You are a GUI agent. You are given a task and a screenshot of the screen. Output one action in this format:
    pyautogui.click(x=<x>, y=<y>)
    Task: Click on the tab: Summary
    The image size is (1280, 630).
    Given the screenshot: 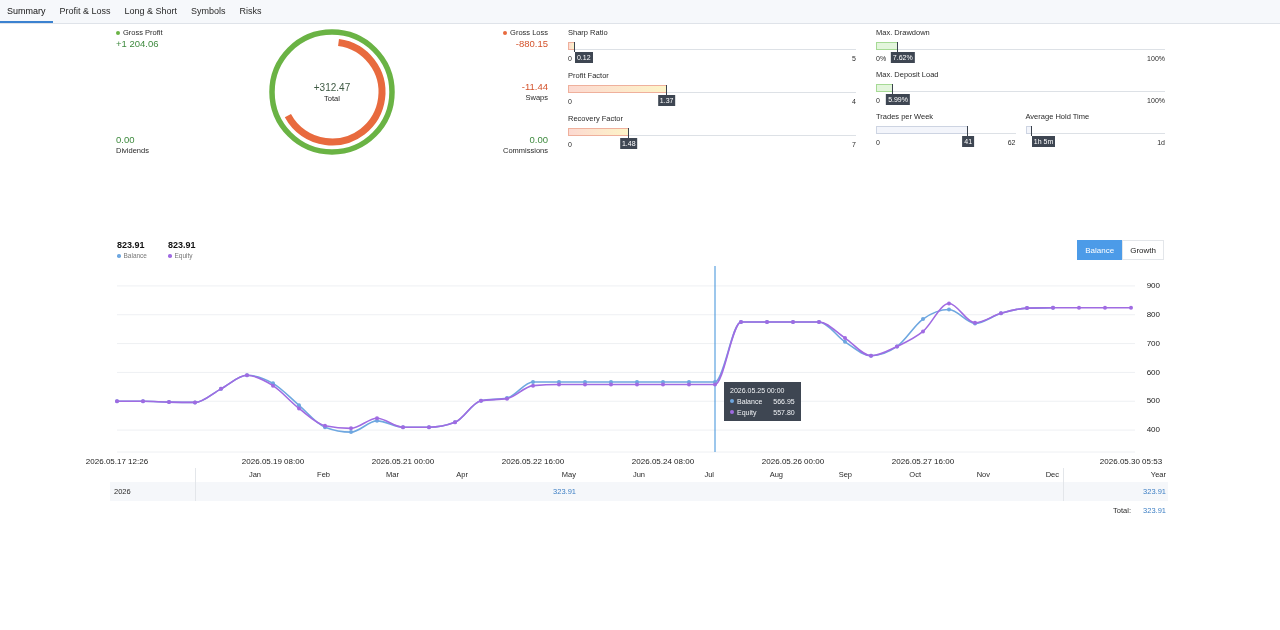 What is the action you would take?
    pyautogui.click(x=26, y=11)
    